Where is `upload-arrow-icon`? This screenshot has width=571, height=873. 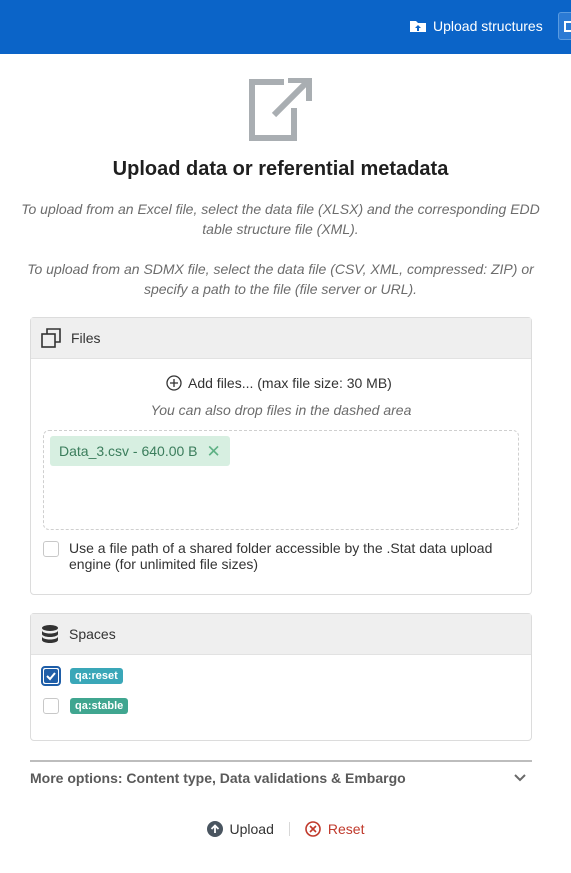 upload-arrow-icon is located at coordinates (214, 829).